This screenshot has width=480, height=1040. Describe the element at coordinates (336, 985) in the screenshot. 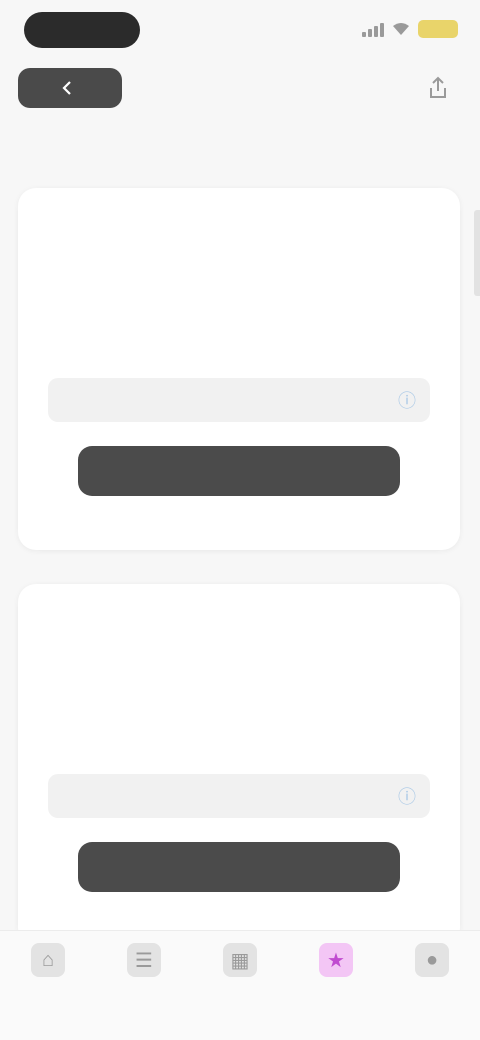

I see `tab-active: ★` at that location.